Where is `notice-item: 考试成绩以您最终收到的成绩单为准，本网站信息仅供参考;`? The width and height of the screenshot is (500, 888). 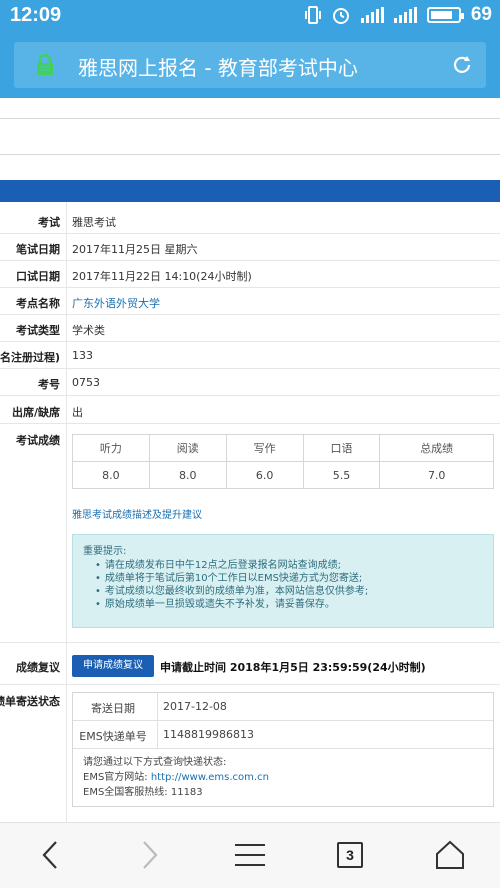 notice-item: 考试成绩以您最终收到的成绩单为准，本网站信息仅供参考; is located at coordinates (289, 591).